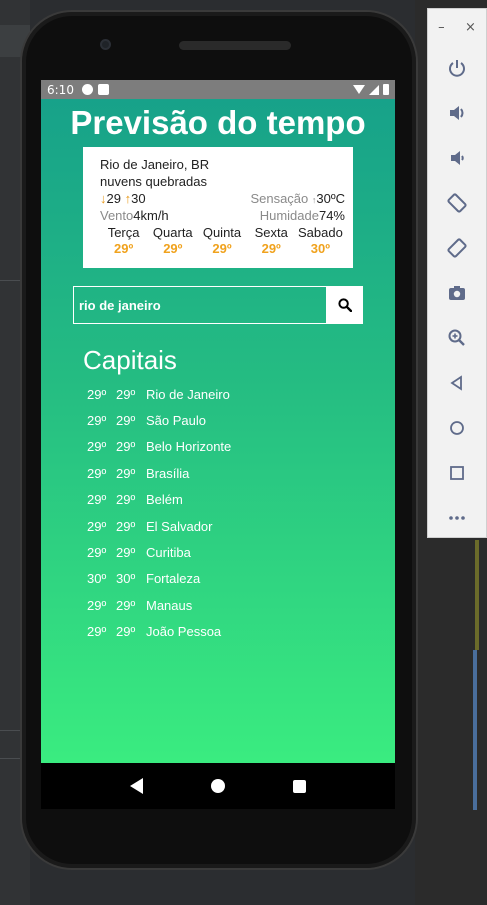  What do you see at coordinates (227, 394) in the screenshot?
I see `list-item: 29º 29º Rio de Janeiro` at bounding box center [227, 394].